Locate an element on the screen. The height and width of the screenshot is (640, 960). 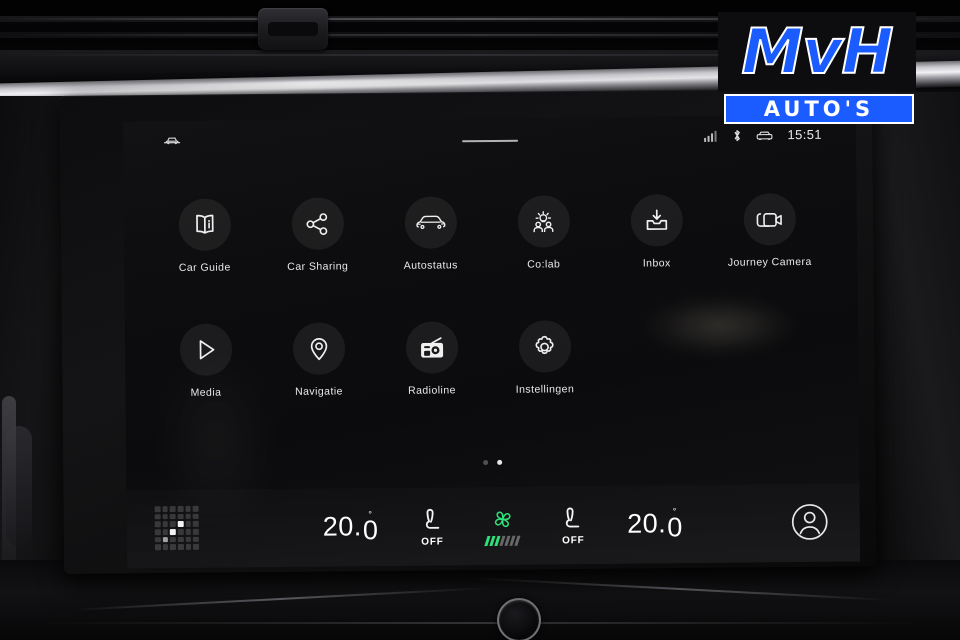
vent-control-knob is located at coordinates (293, 29).